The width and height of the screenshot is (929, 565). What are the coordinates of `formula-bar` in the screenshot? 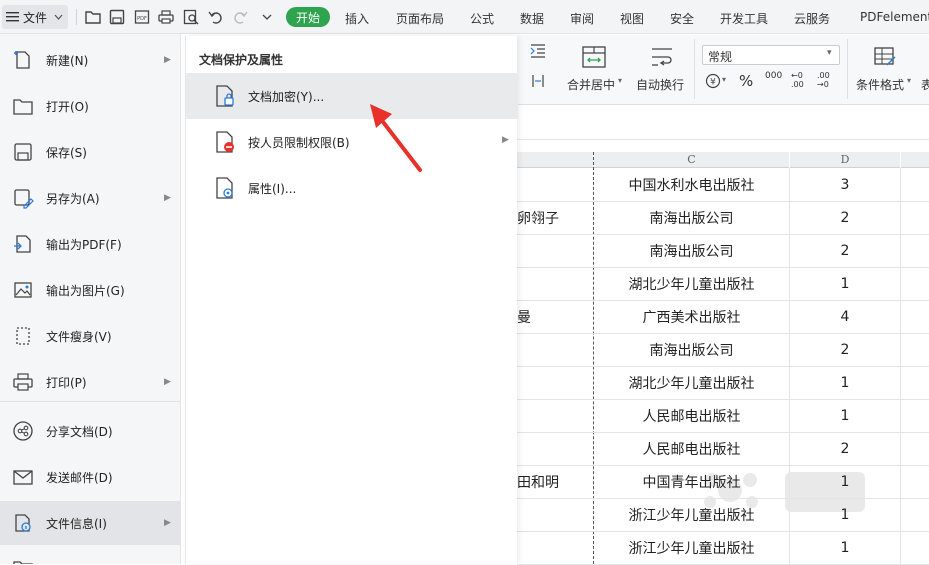 It's located at (723, 130).